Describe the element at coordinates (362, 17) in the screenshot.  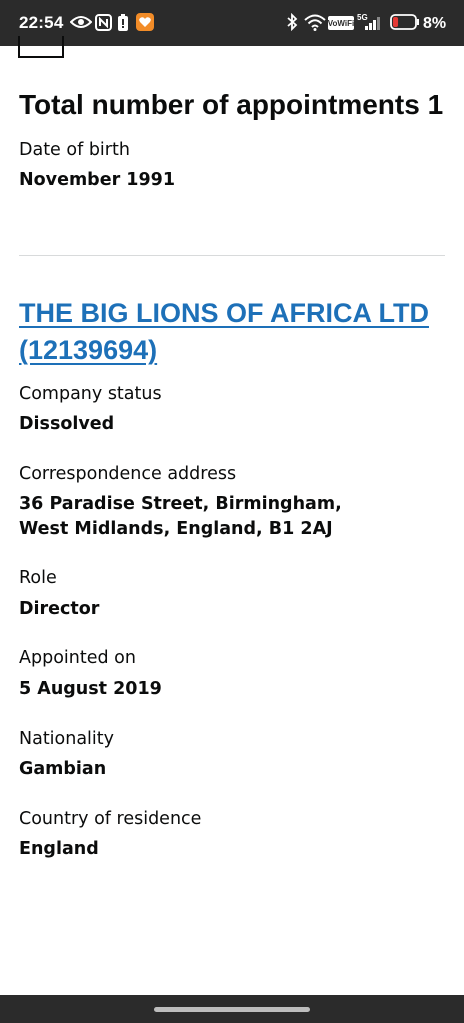
I see `svg-text: 5G` at that location.